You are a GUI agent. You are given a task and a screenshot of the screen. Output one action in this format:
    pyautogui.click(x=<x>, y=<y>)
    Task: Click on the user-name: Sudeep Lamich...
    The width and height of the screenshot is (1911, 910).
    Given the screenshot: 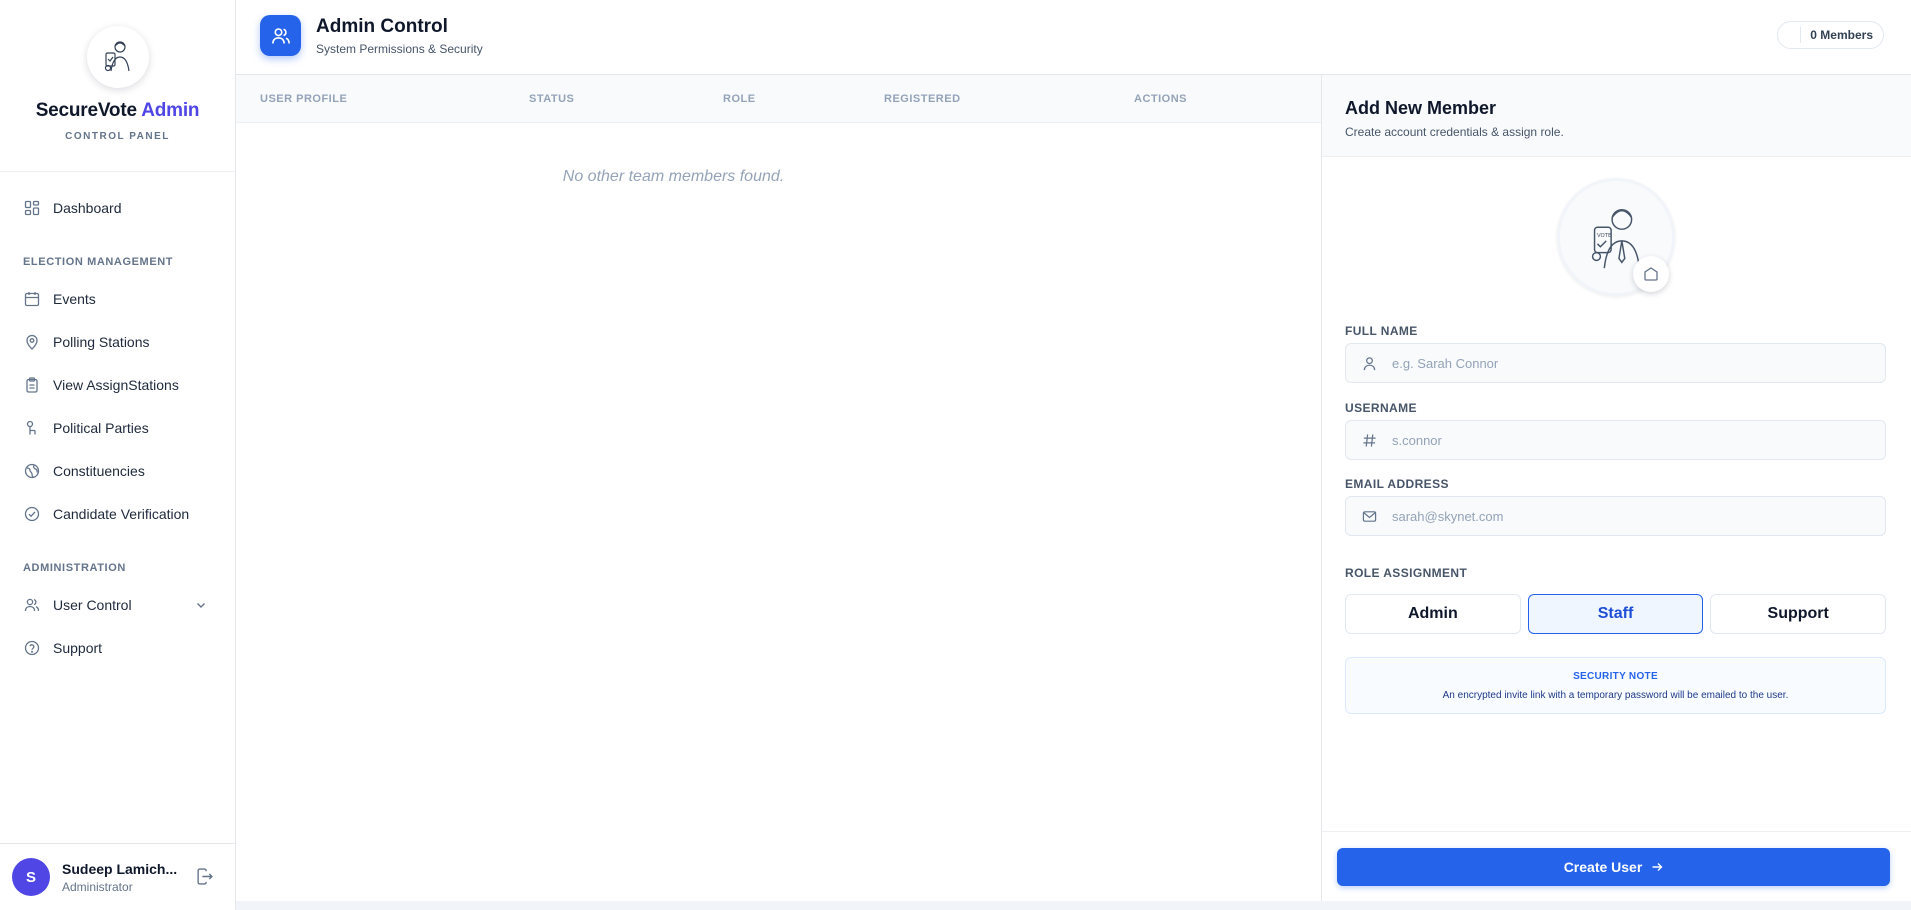 What is the action you would take?
    pyautogui.click(x=120, y=868)
    